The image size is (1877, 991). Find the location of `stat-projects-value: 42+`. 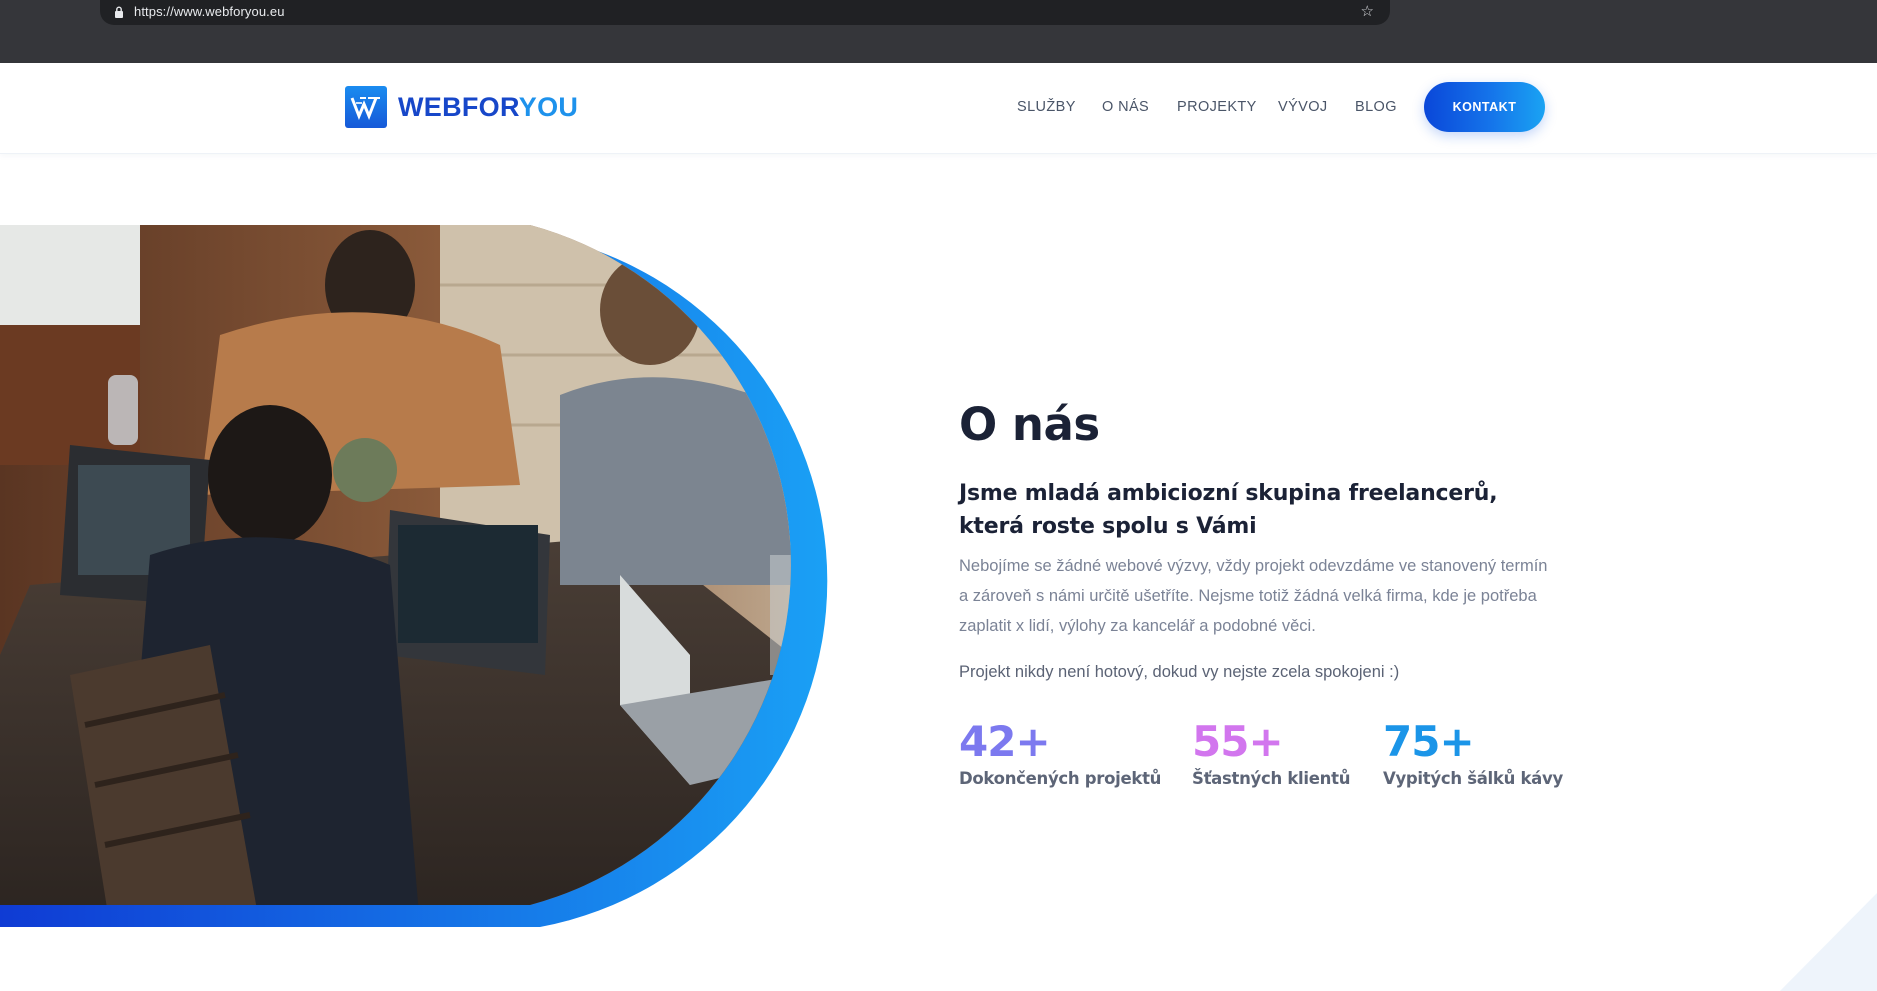

stat-projects-value: 42+ is located at coordinates (1005, 741).